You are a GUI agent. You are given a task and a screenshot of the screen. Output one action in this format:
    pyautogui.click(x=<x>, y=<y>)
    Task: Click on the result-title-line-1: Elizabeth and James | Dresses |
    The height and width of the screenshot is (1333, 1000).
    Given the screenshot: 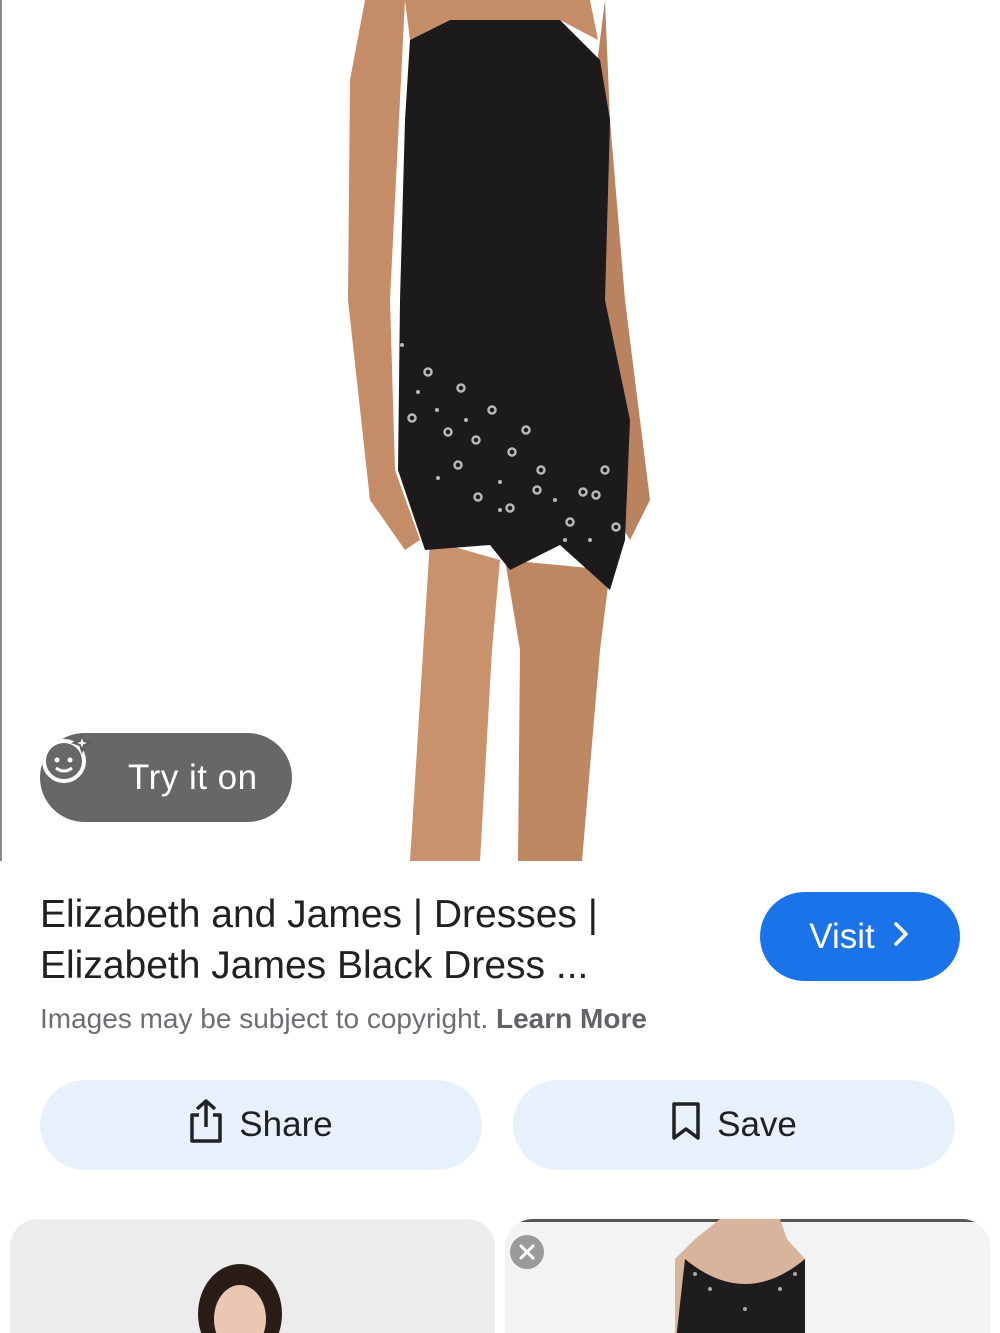 What is the action you would take?
    pyautogui.click(x=319, y=914)
    